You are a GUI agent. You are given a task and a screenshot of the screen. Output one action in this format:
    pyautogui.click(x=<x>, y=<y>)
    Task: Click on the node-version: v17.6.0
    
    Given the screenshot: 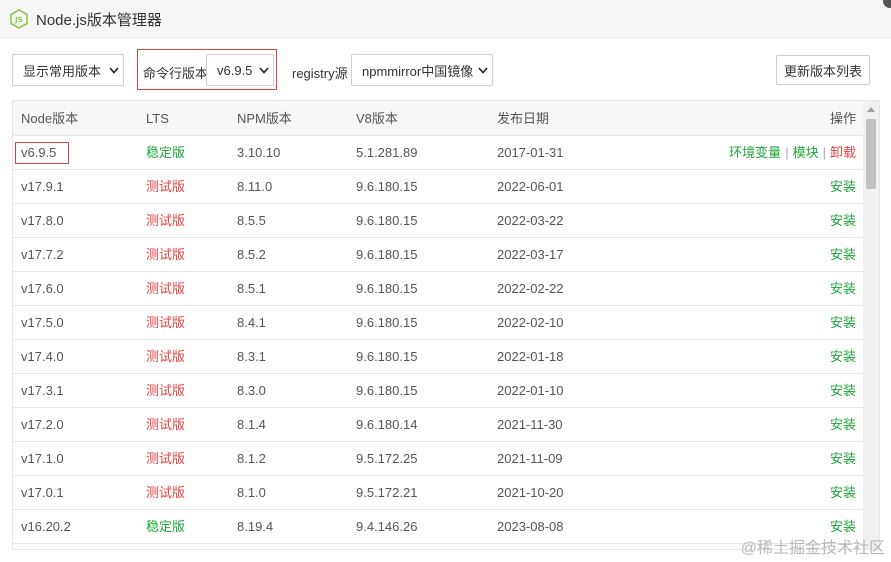 What is the action you would take?
    pyautogui.click(x=42, y=288)
    